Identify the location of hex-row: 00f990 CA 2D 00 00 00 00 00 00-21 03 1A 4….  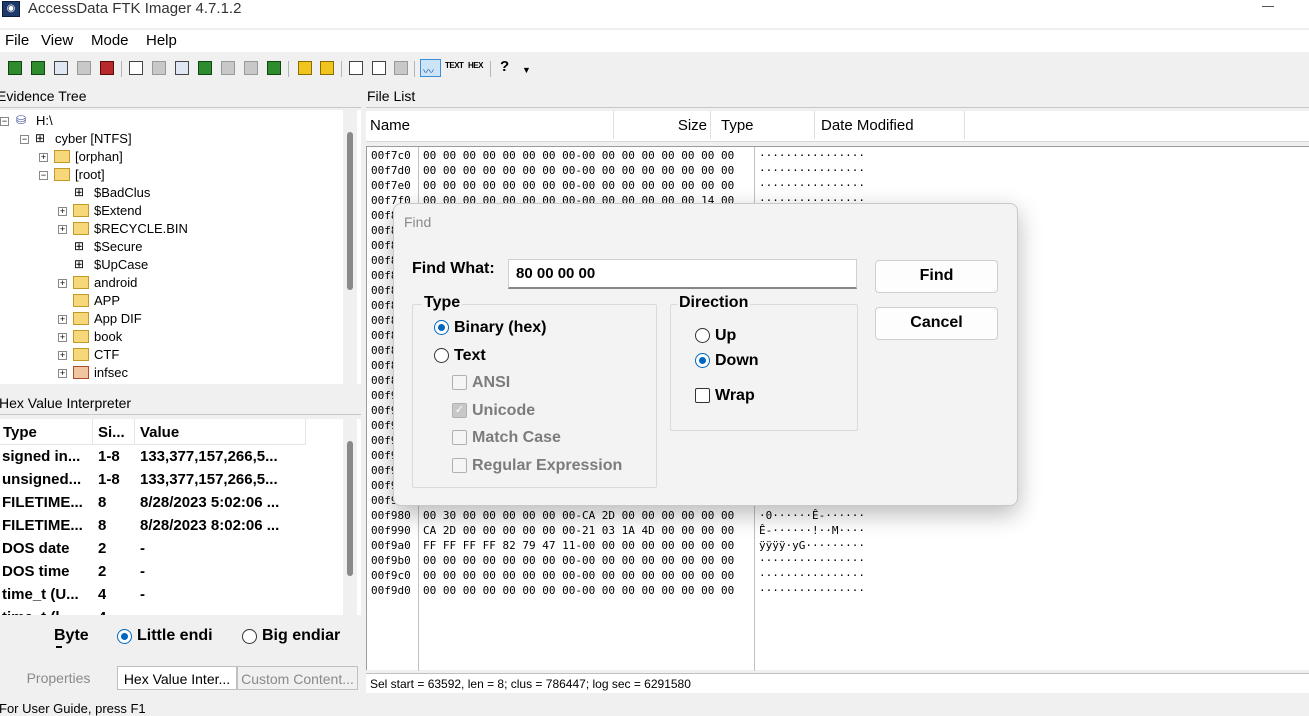
(832, 531).